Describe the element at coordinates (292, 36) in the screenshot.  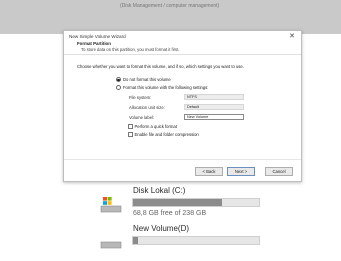
I see `close-icon: ✕` at that location.